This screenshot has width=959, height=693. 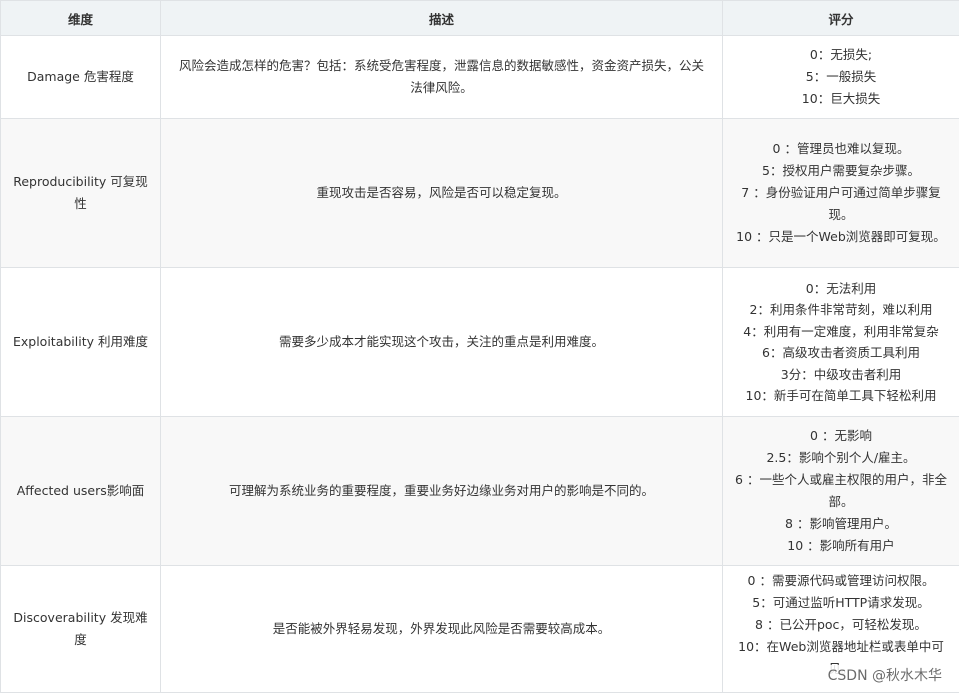 What do you see at coordinates (841, 396) in the screenshot?
I see `score-line: 10：新手可在简单工具下轻松利用` at bounding box center [841, 396].